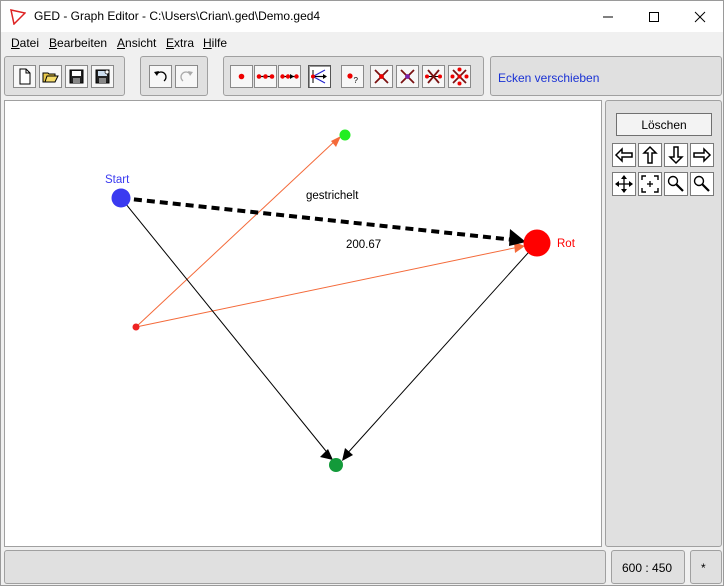 The height and width of the screenshot is (586, 724). Describe the element at coordinates (332, 196) in the screenshot. I see `edge-label-dashed: gestrichelt` at that location.